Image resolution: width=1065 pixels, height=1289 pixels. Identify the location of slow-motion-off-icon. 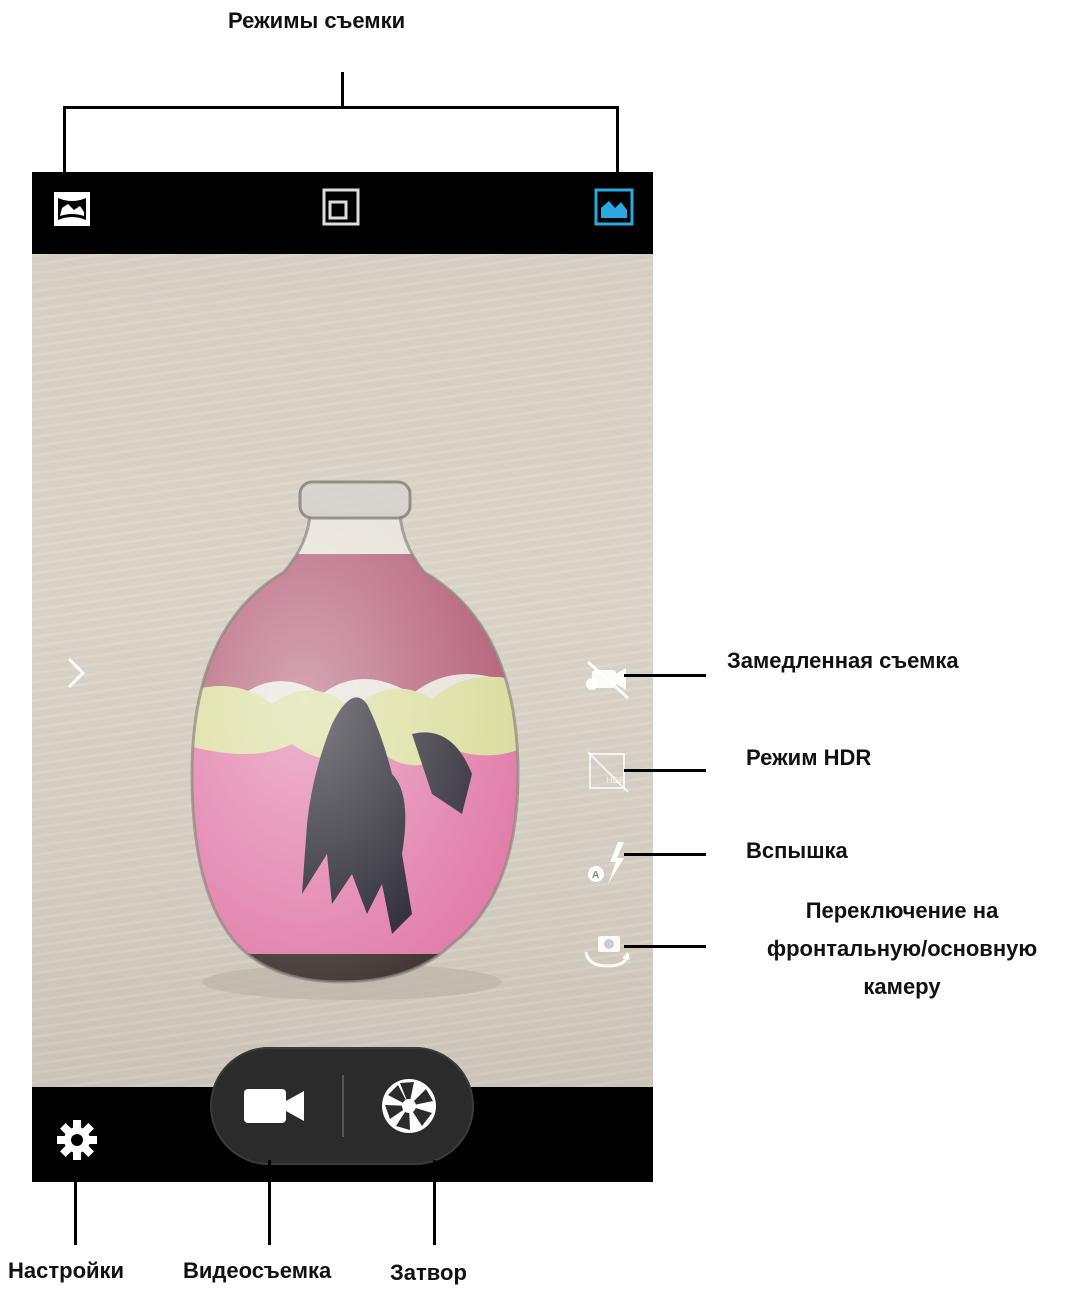
(608, 679).